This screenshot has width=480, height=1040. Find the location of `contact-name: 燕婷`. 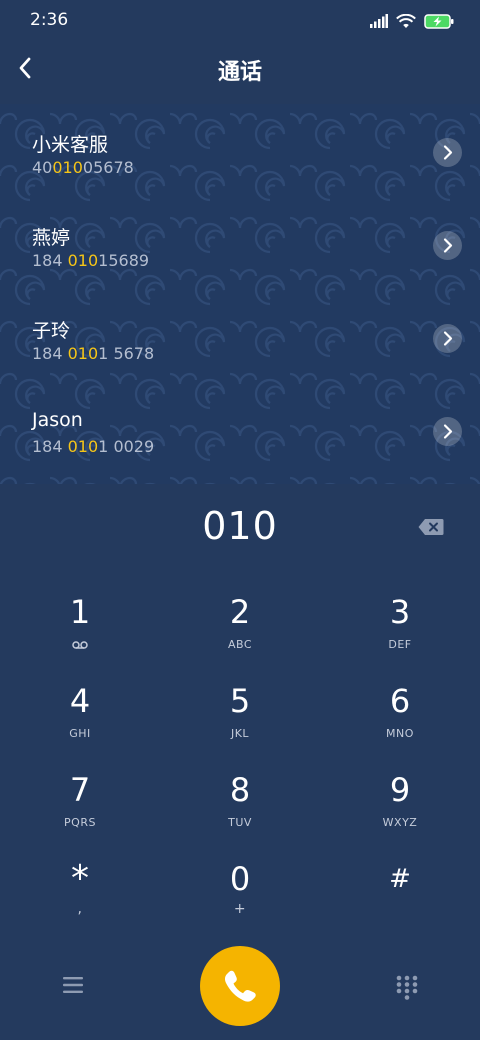

contact-name: 燕婷 is located at coordinates (51, 238).